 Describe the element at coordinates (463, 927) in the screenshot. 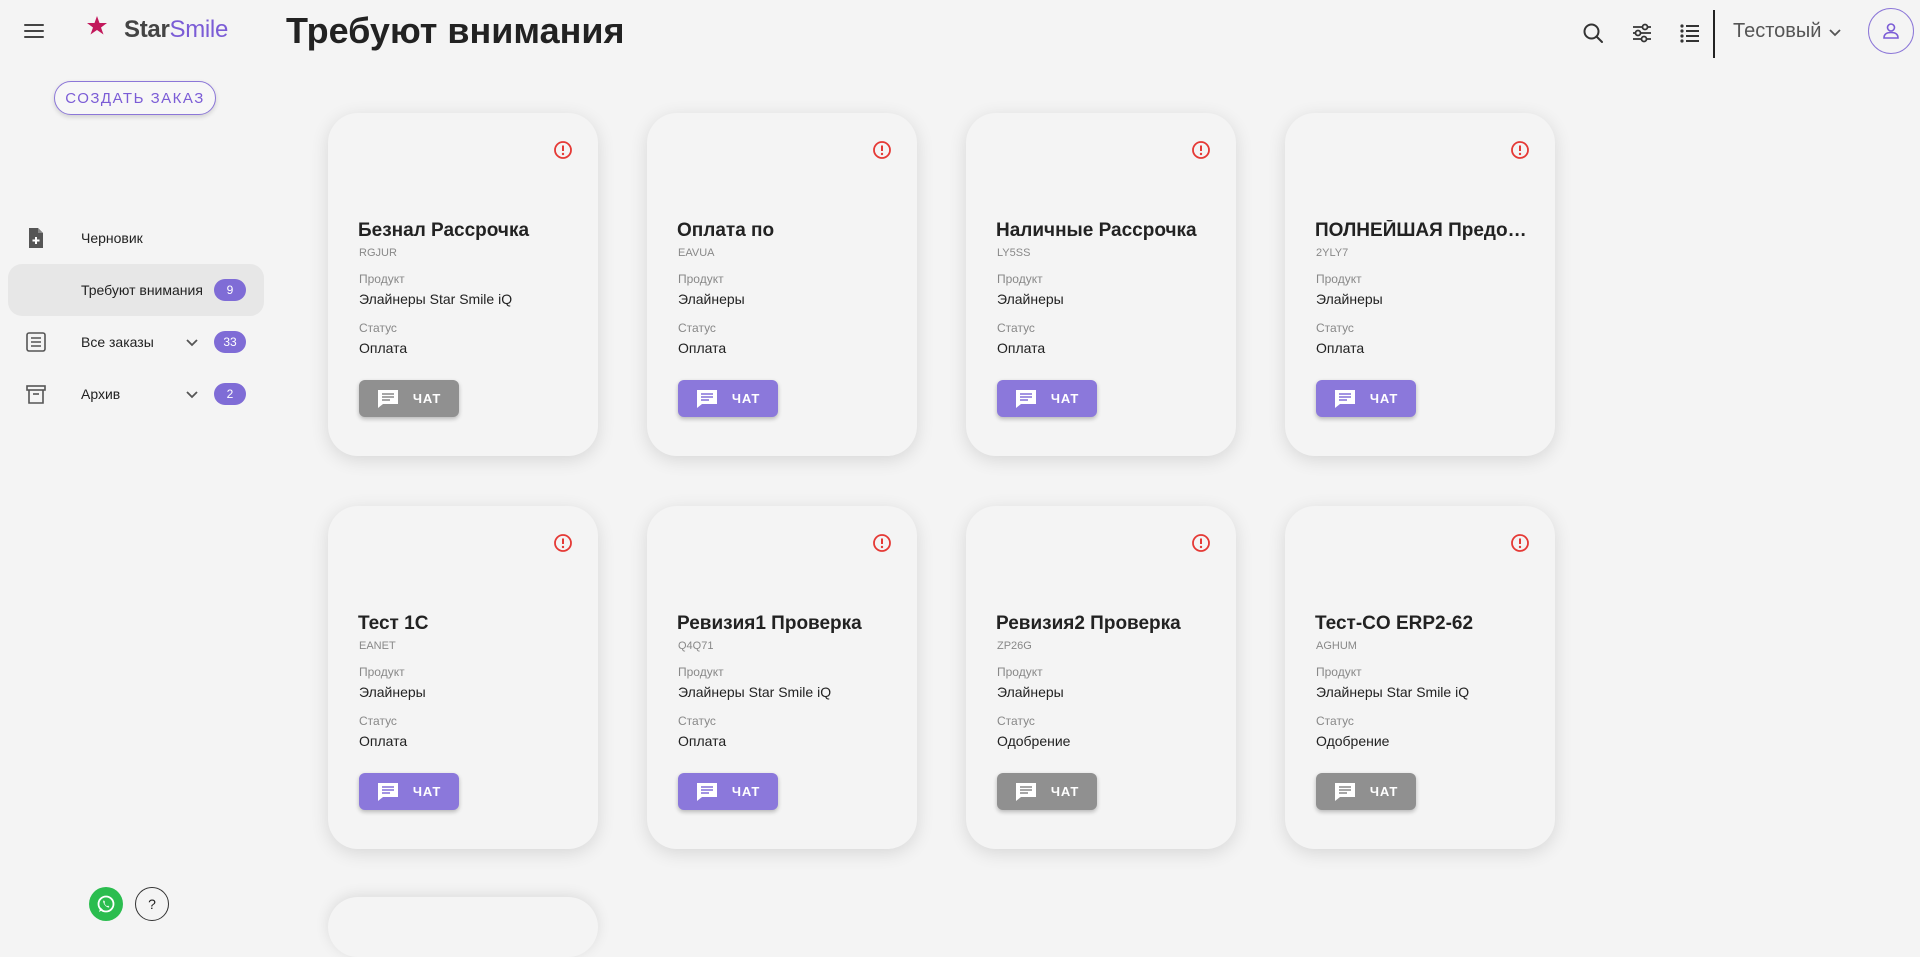

I see `order-card` at that location.